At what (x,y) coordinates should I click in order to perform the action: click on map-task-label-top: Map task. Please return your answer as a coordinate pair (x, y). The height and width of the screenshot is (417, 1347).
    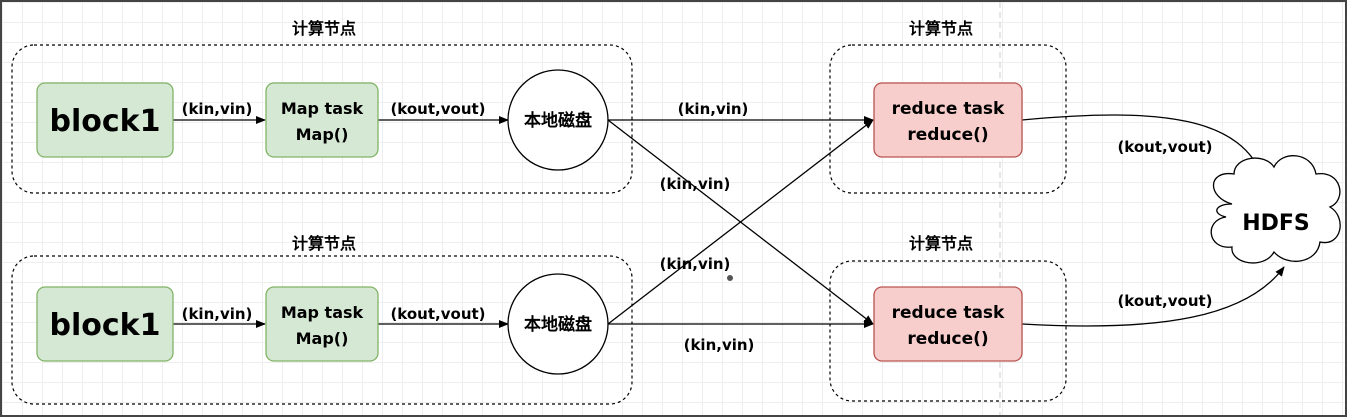
    Looking at the image, I should click on (322, 108).